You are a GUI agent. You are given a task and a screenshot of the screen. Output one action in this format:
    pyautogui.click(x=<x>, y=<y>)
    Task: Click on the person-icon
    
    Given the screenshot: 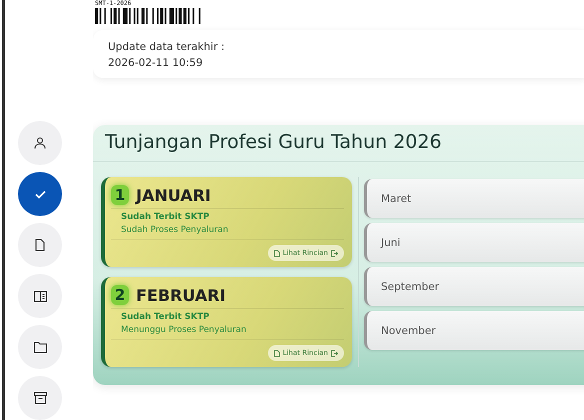 What is the action you would take?
    pyautogui.click(x=40, y=143)
    